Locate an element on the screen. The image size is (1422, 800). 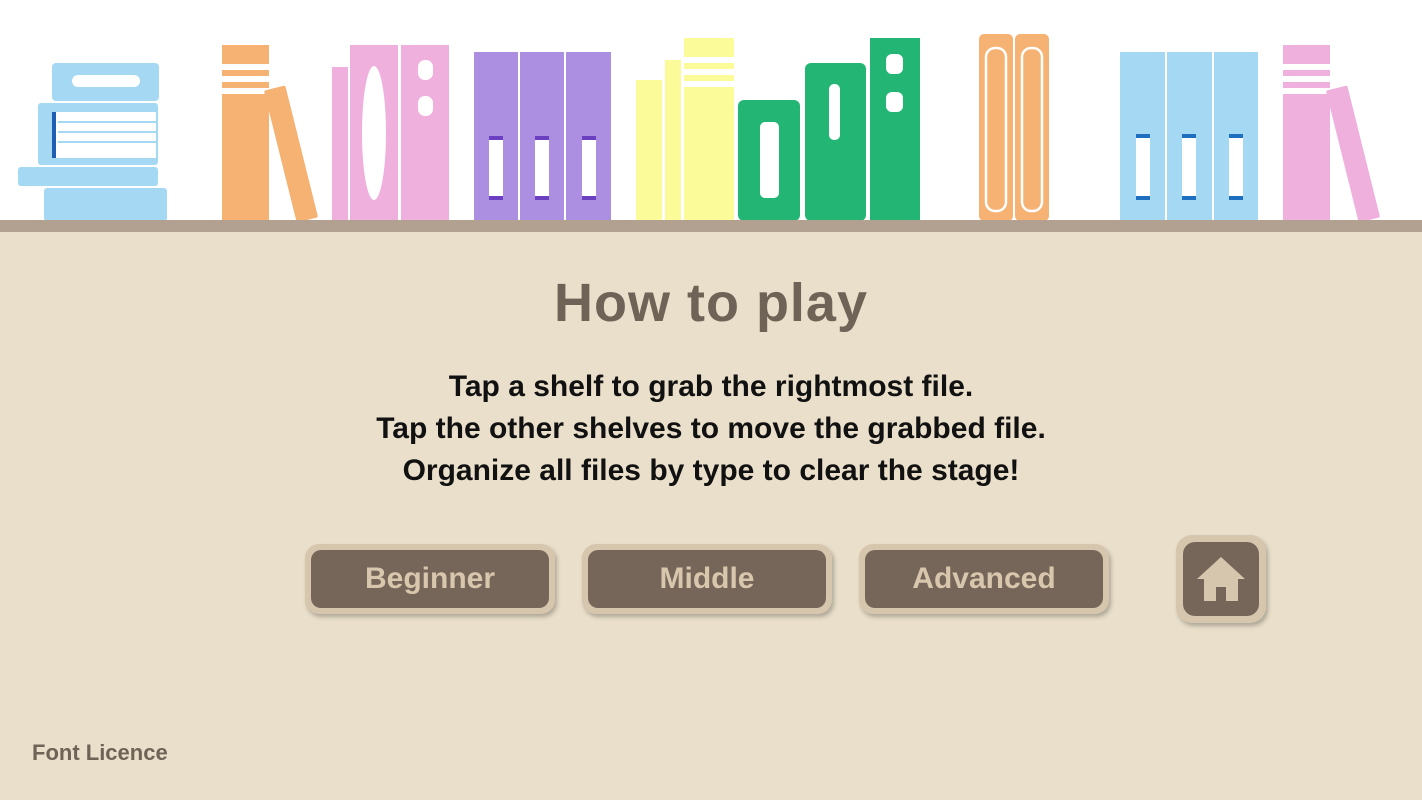
beginner-button: Beginner is located at coordinates (430, 579).